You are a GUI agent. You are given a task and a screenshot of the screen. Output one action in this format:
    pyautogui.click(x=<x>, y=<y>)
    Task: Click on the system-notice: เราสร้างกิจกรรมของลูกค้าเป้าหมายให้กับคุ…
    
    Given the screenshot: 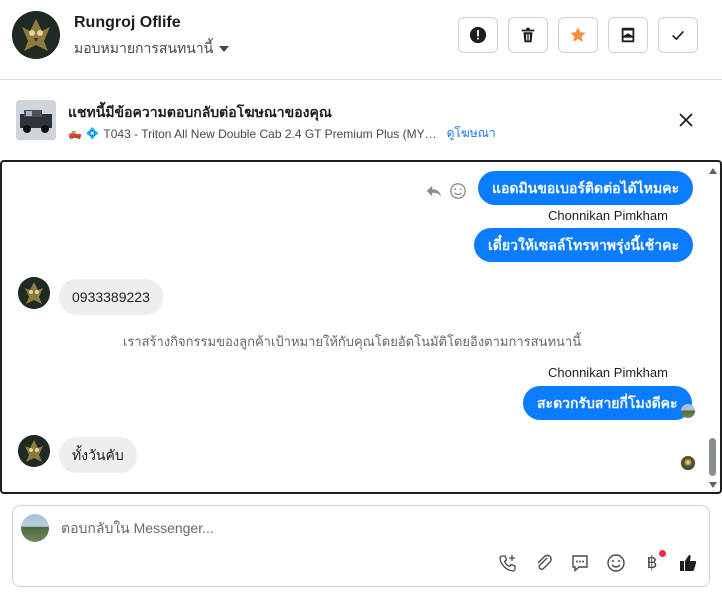 What is the action you would take?
    pyautogui.click(x=352, y=341)
    